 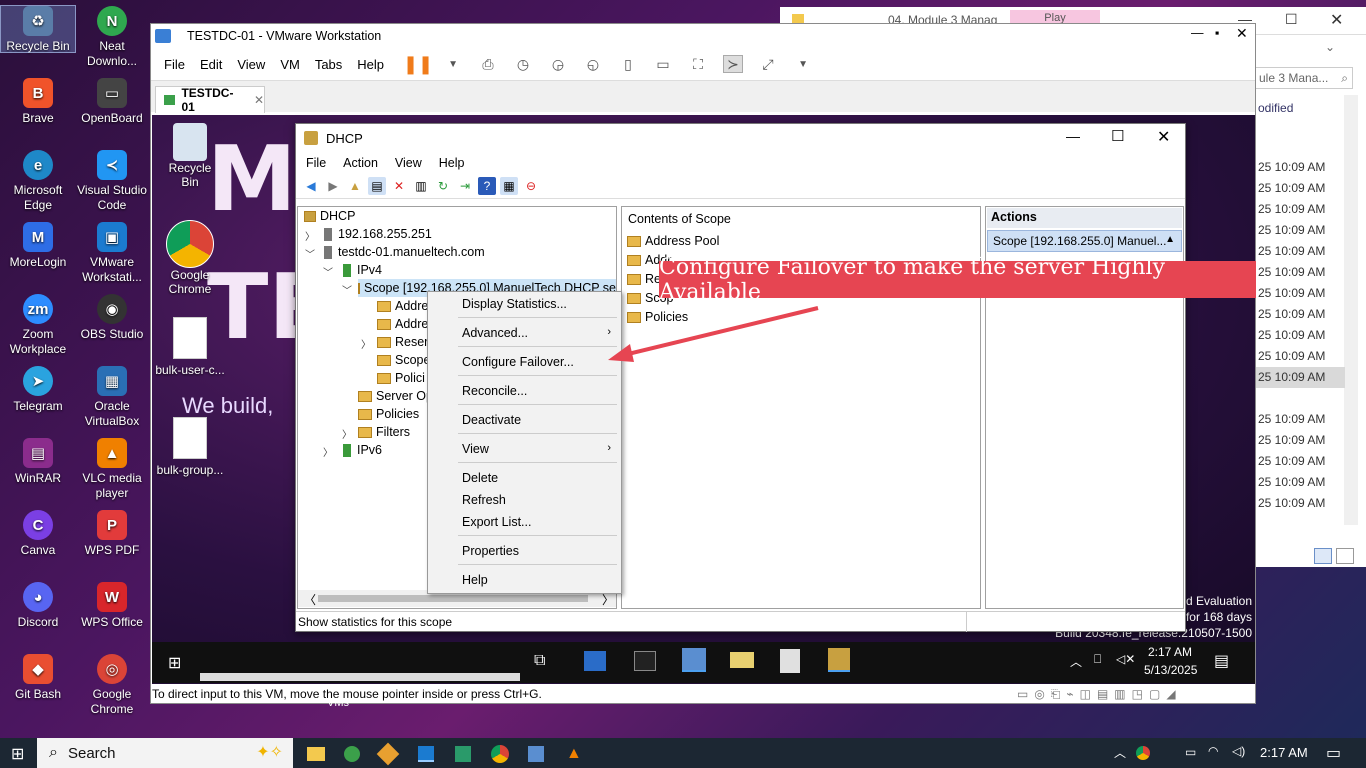 I want to click on fullscreen-icon: ⛶, so click(x=698, y=64).